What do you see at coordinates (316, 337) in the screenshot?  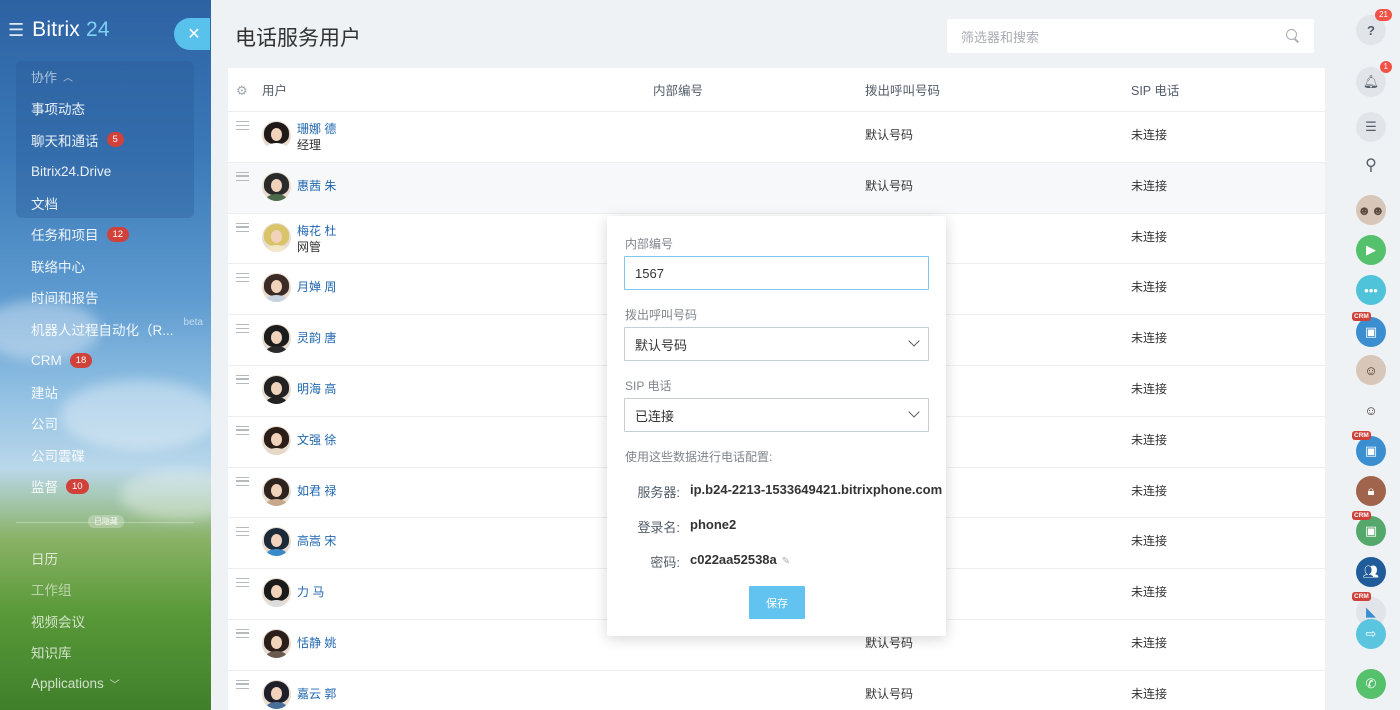 I see `user-name-link: 灵韵 唐` at bounding box center [316, 337].